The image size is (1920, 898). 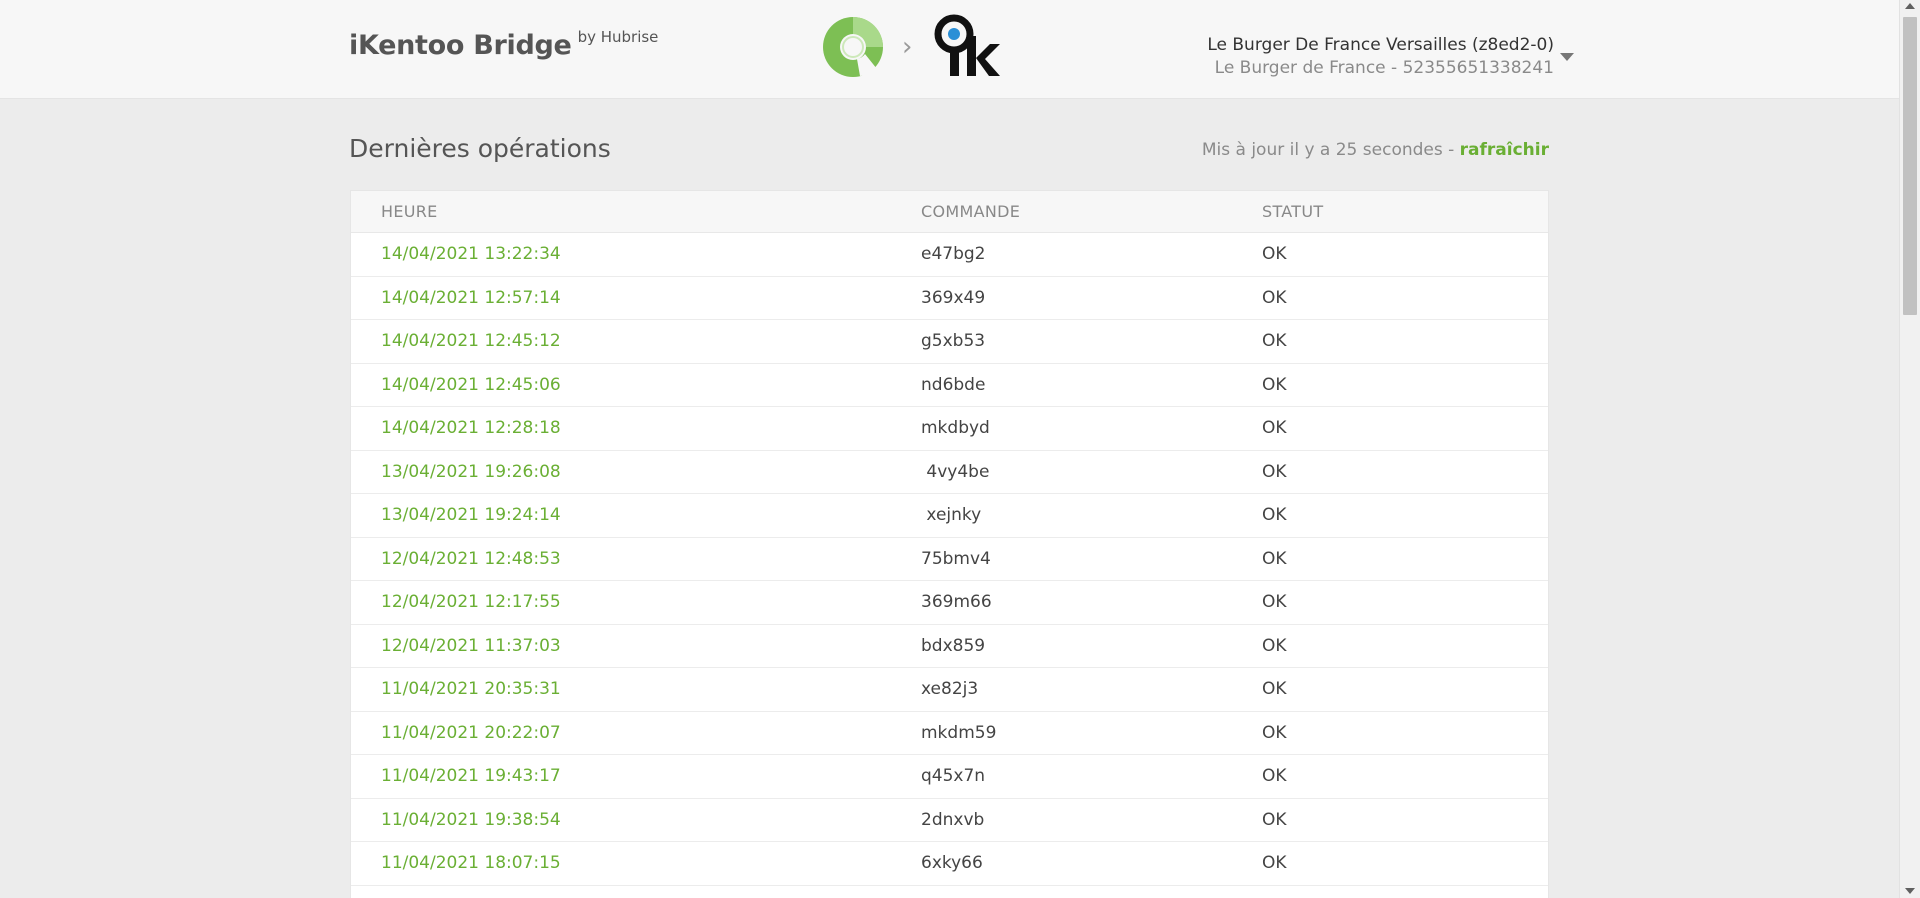 I want to click on column-header-status: STATUT, so click(x=1293, y=211).